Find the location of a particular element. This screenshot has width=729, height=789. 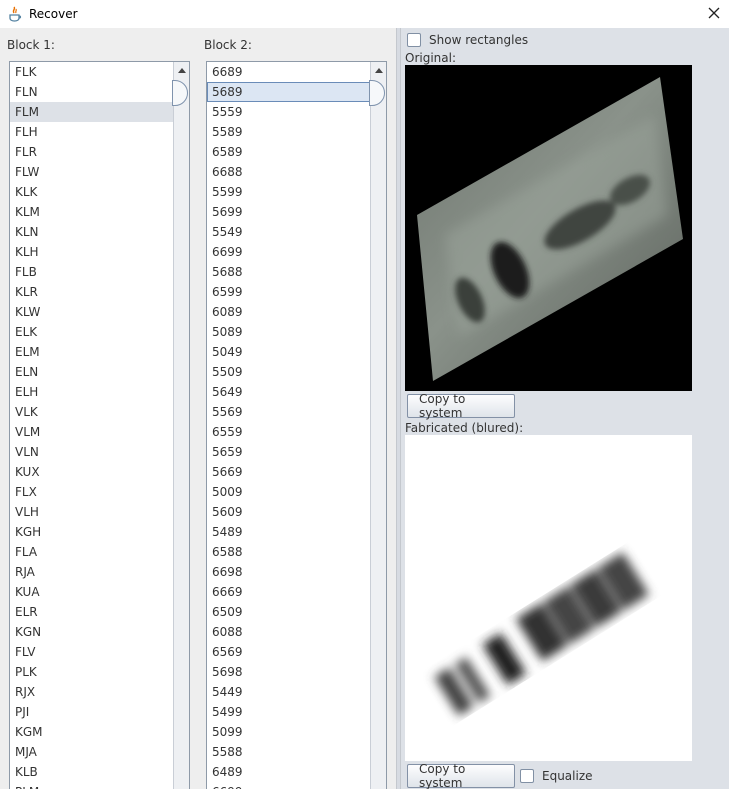

block2-label: Block 2: is located at coordinates (228, 45).